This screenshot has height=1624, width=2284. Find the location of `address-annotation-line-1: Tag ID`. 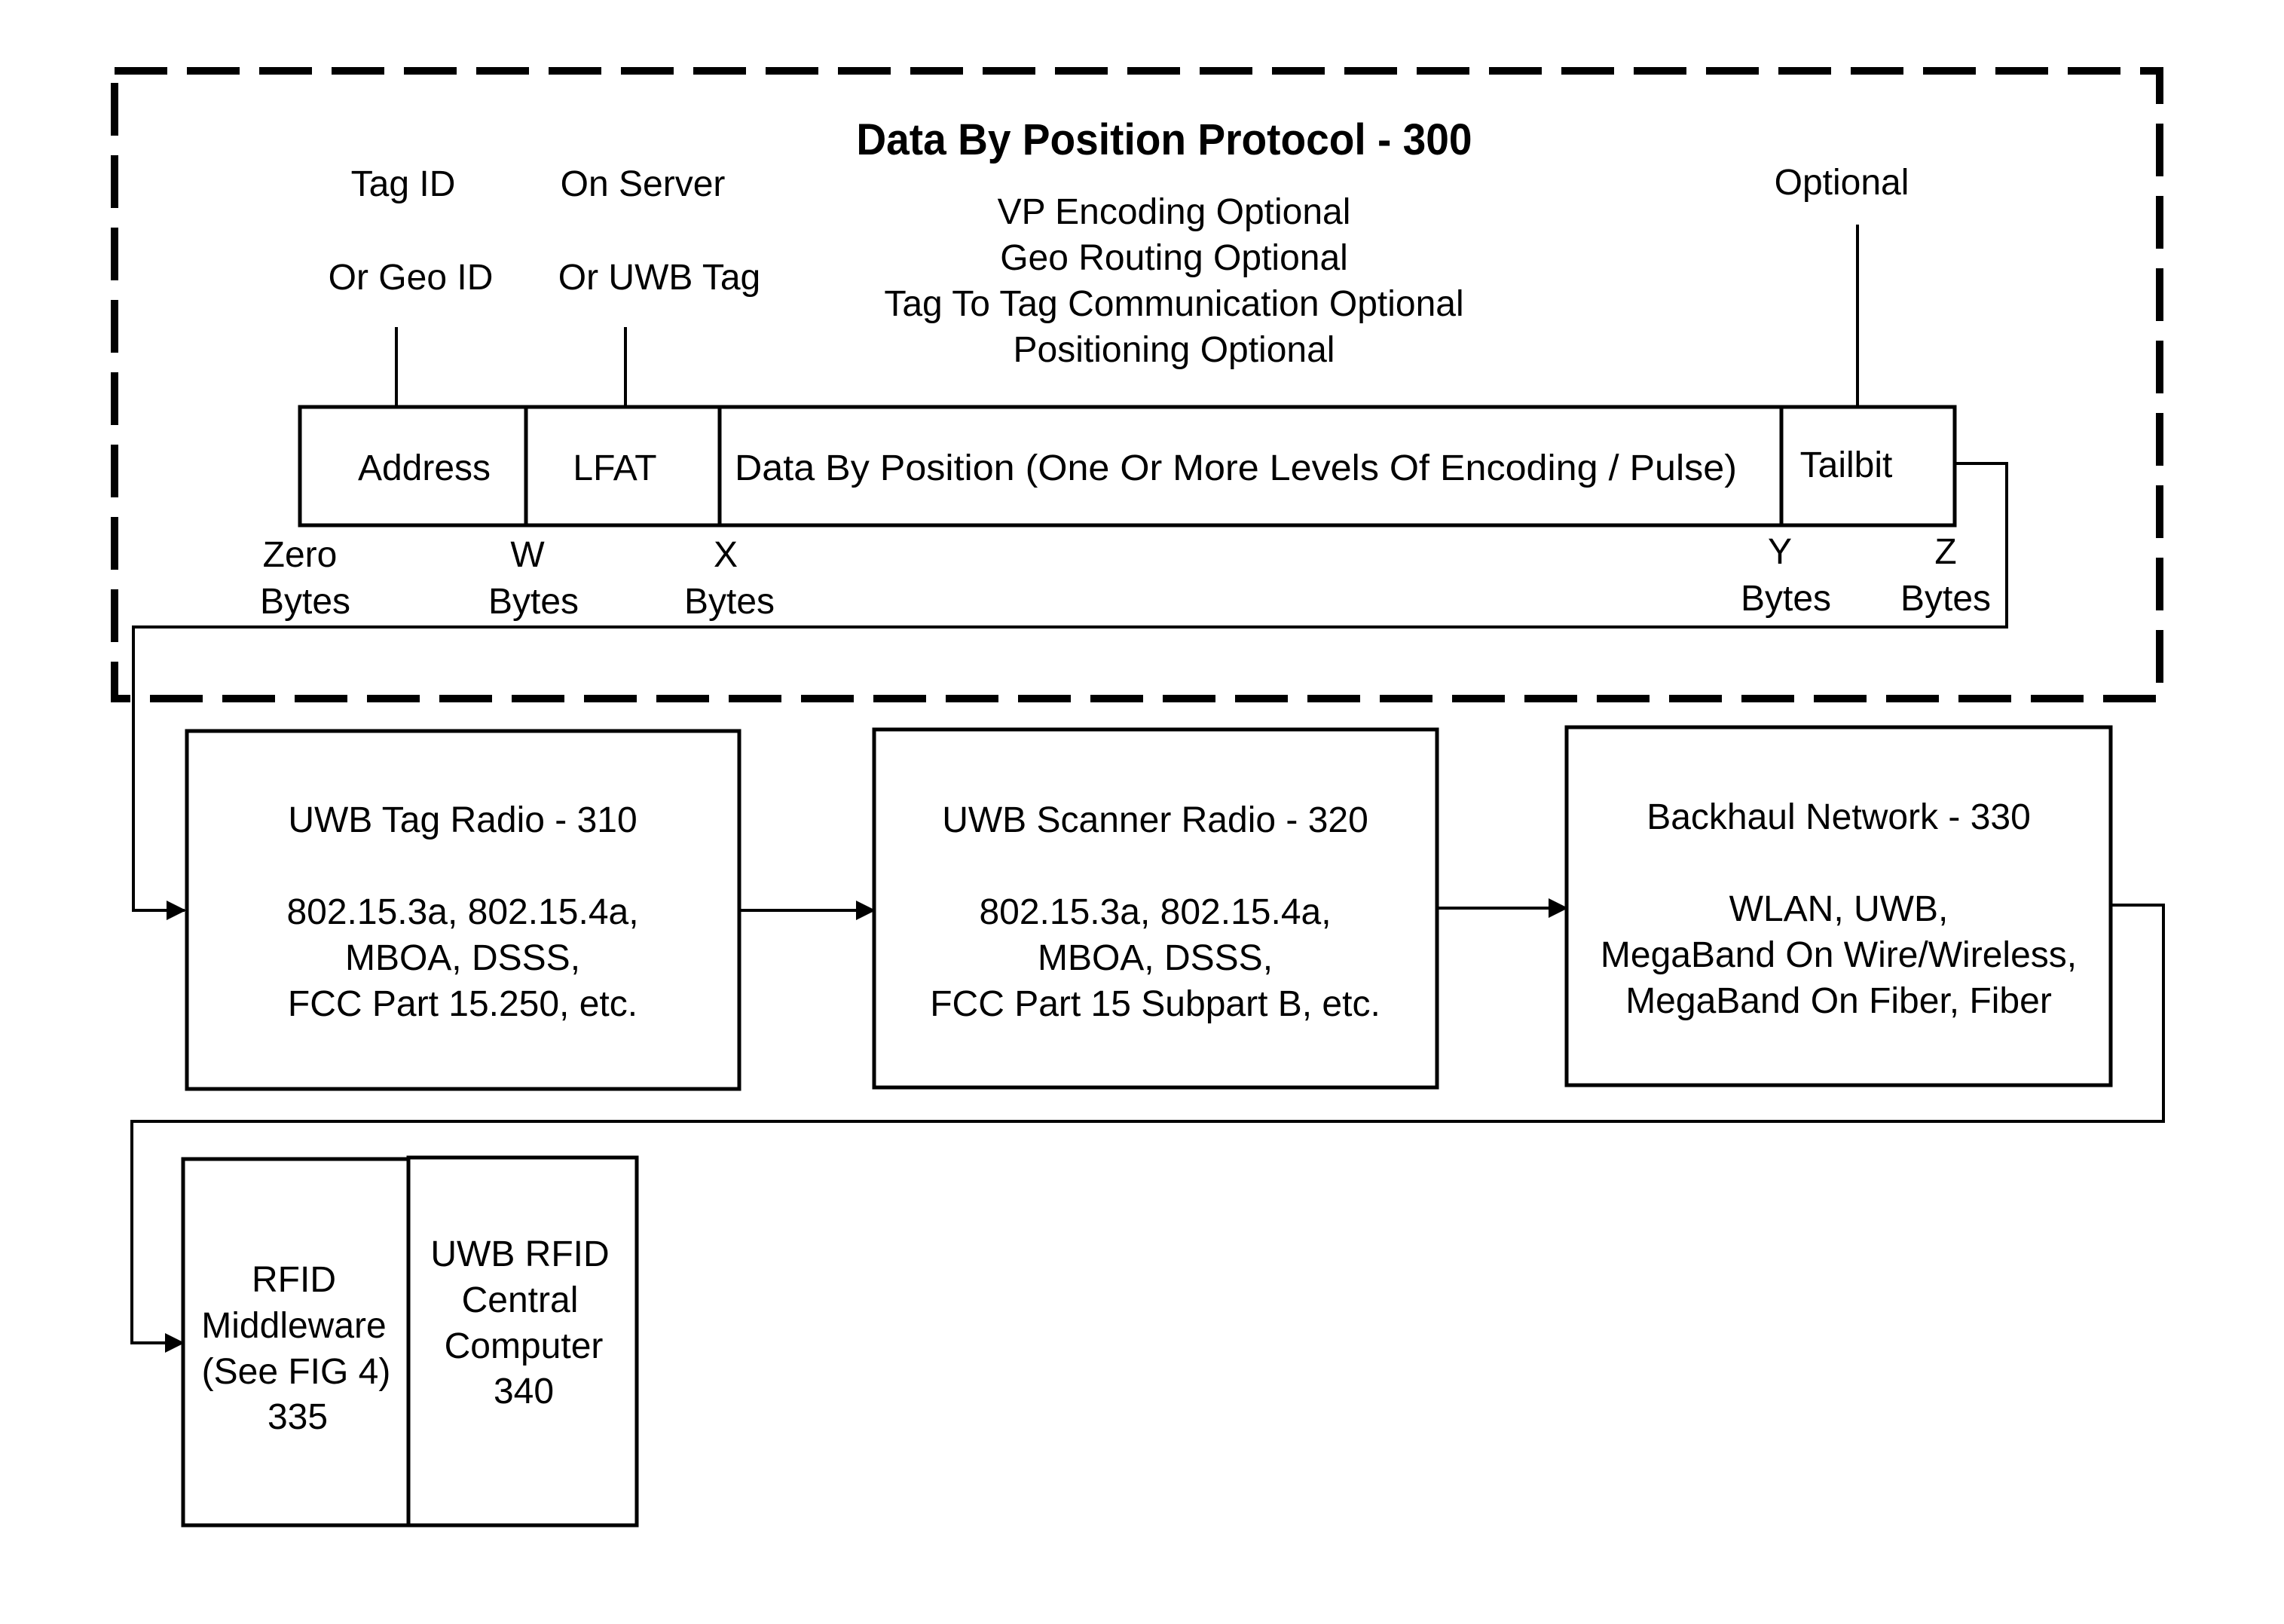

address-annotation-line-1: Tag ID is located at coordinates (404, 184).